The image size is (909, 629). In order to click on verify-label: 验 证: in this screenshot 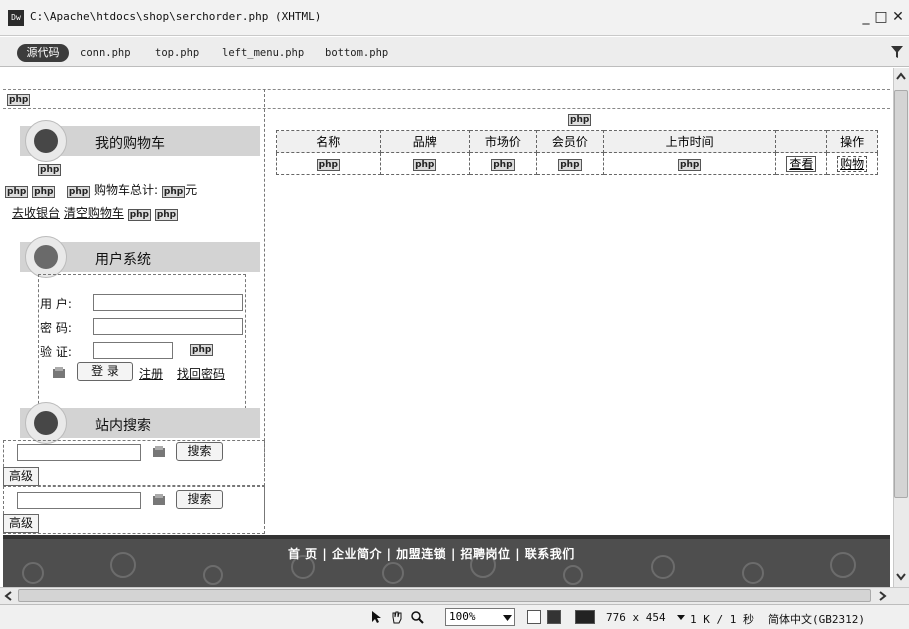, I will do `click(56, 352)`.